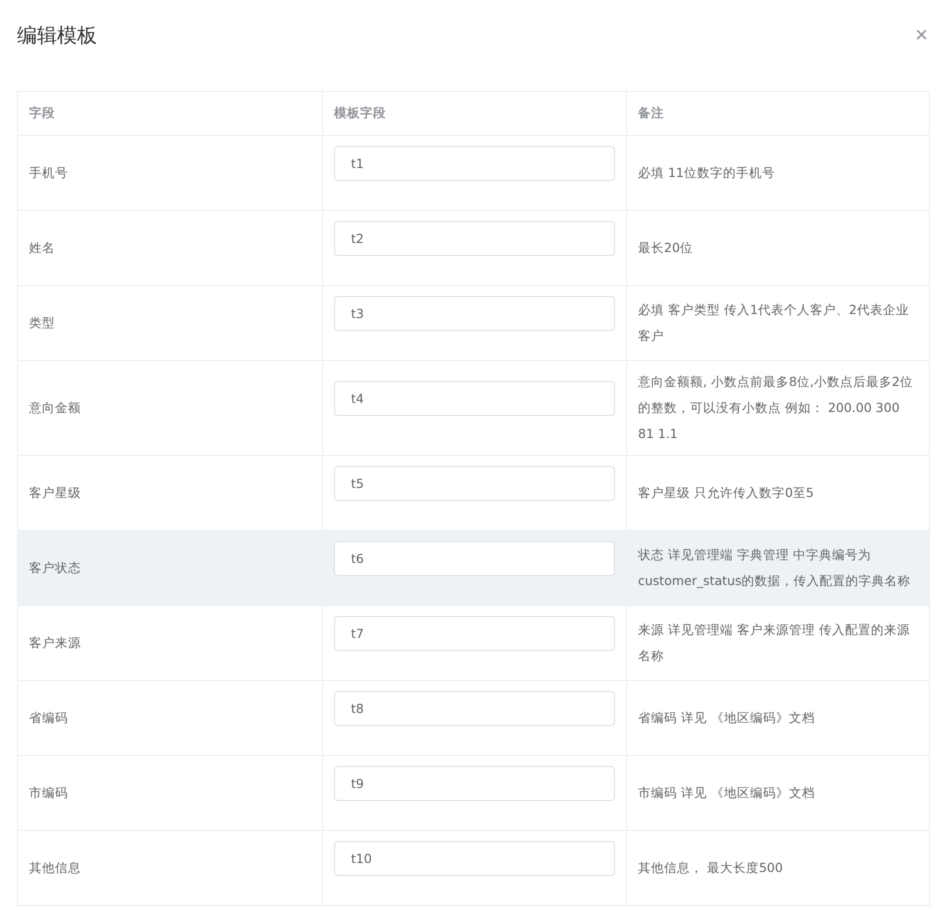  What do you see at coordinates (775, 568) in the screenshot?
I see `table-cell-text: 状态 详见管理端 字典管理 中字典编号为customer_status的数据，传入配置的字典名称` at bounding box center [775, 568].